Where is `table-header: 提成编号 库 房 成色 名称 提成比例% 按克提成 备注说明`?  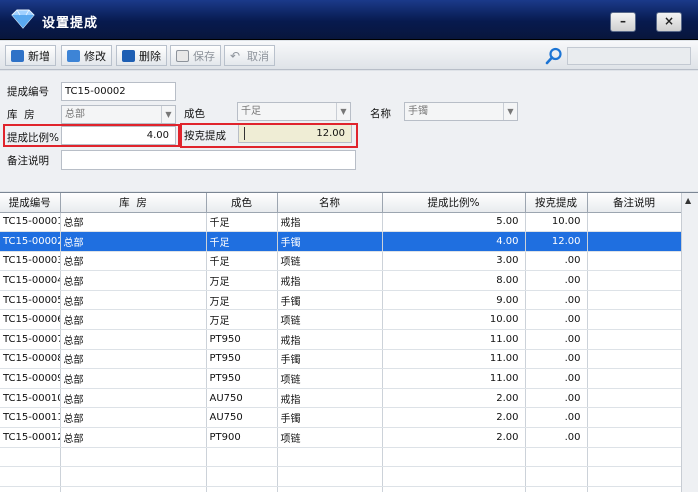
table-header: 提成编号 库 房 成色 名称 提成比例% 按克提成 备注说明 is located at coordinates (341, 203).